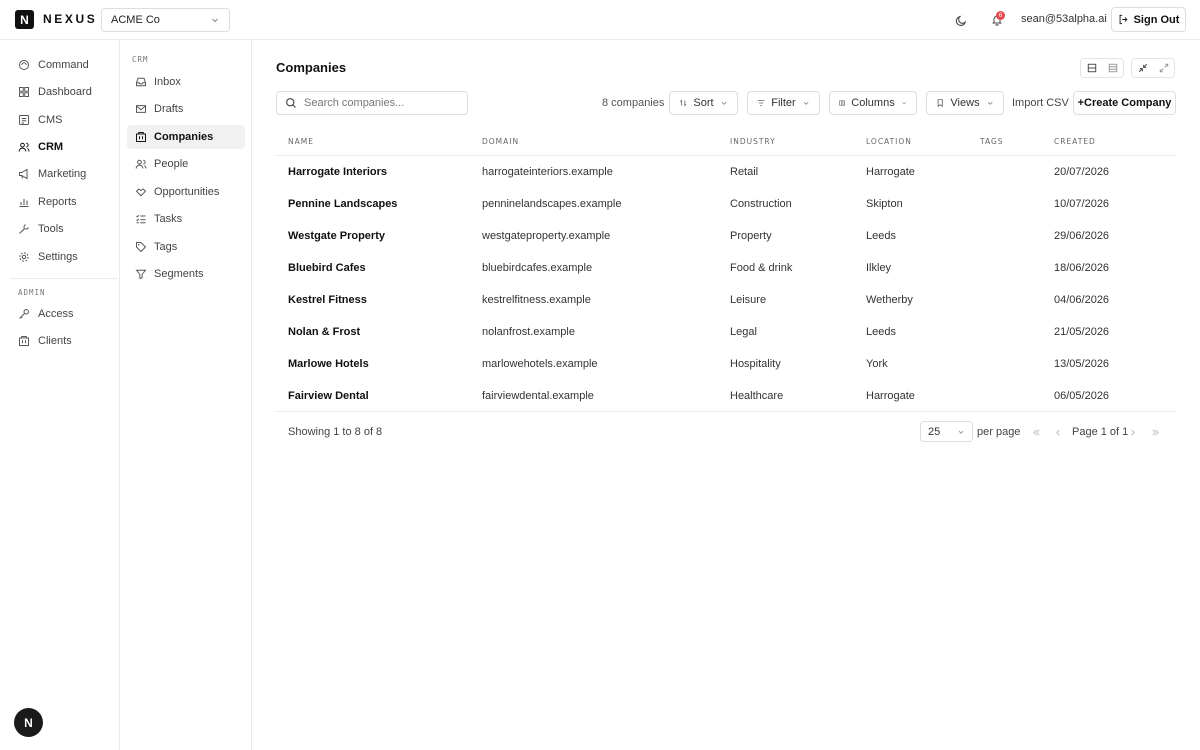 This screenshot has width=1200, height=750. I want to click on subnav-item-people: People, so click(186, 164).